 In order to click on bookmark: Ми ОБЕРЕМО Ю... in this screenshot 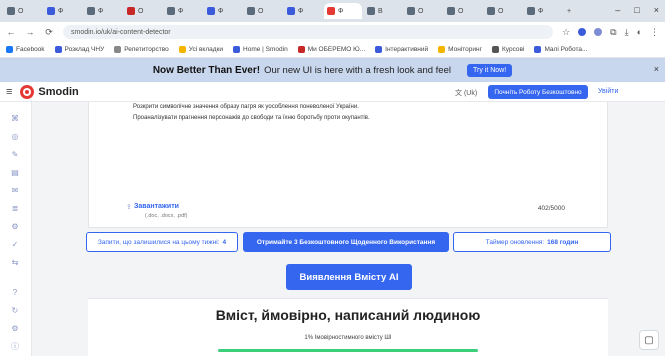, I will do `click(331, 49)`.